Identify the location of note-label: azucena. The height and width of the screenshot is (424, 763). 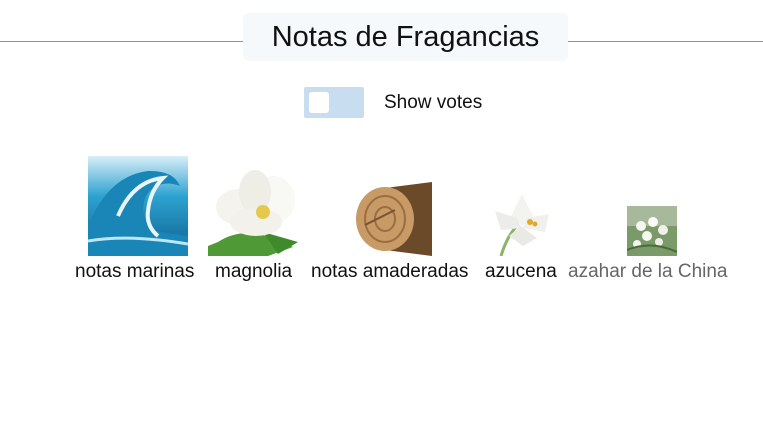
(521, 271).